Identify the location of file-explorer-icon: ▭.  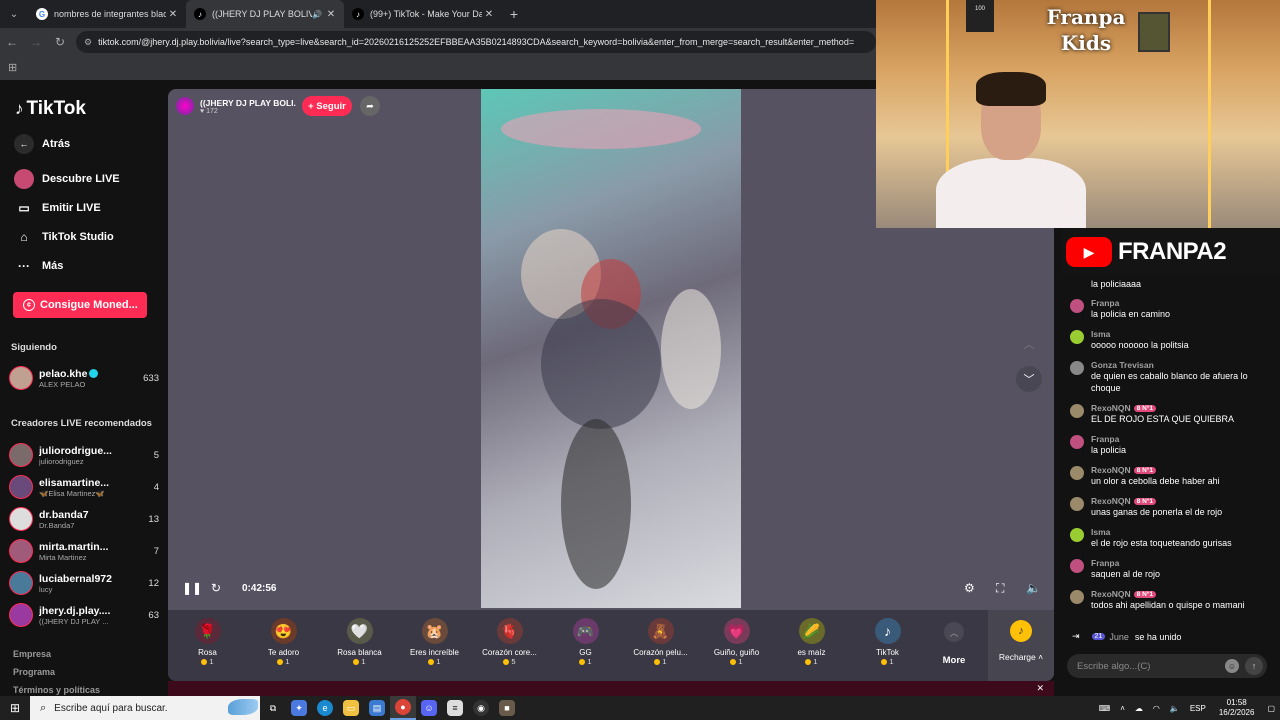
(351, 708).